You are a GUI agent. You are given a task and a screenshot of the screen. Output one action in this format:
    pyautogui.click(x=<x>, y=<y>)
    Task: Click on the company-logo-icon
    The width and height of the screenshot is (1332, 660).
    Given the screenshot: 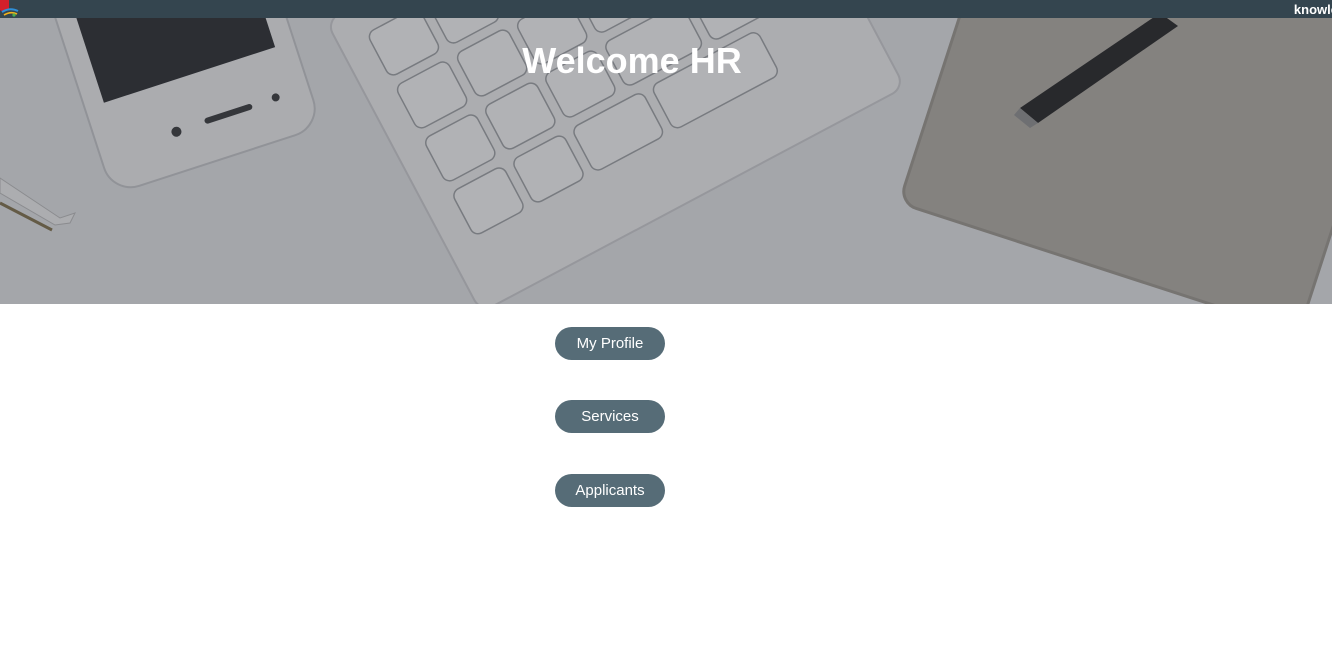 What is the action you would take?
    pyautogui.click(x=10, y=9)
    